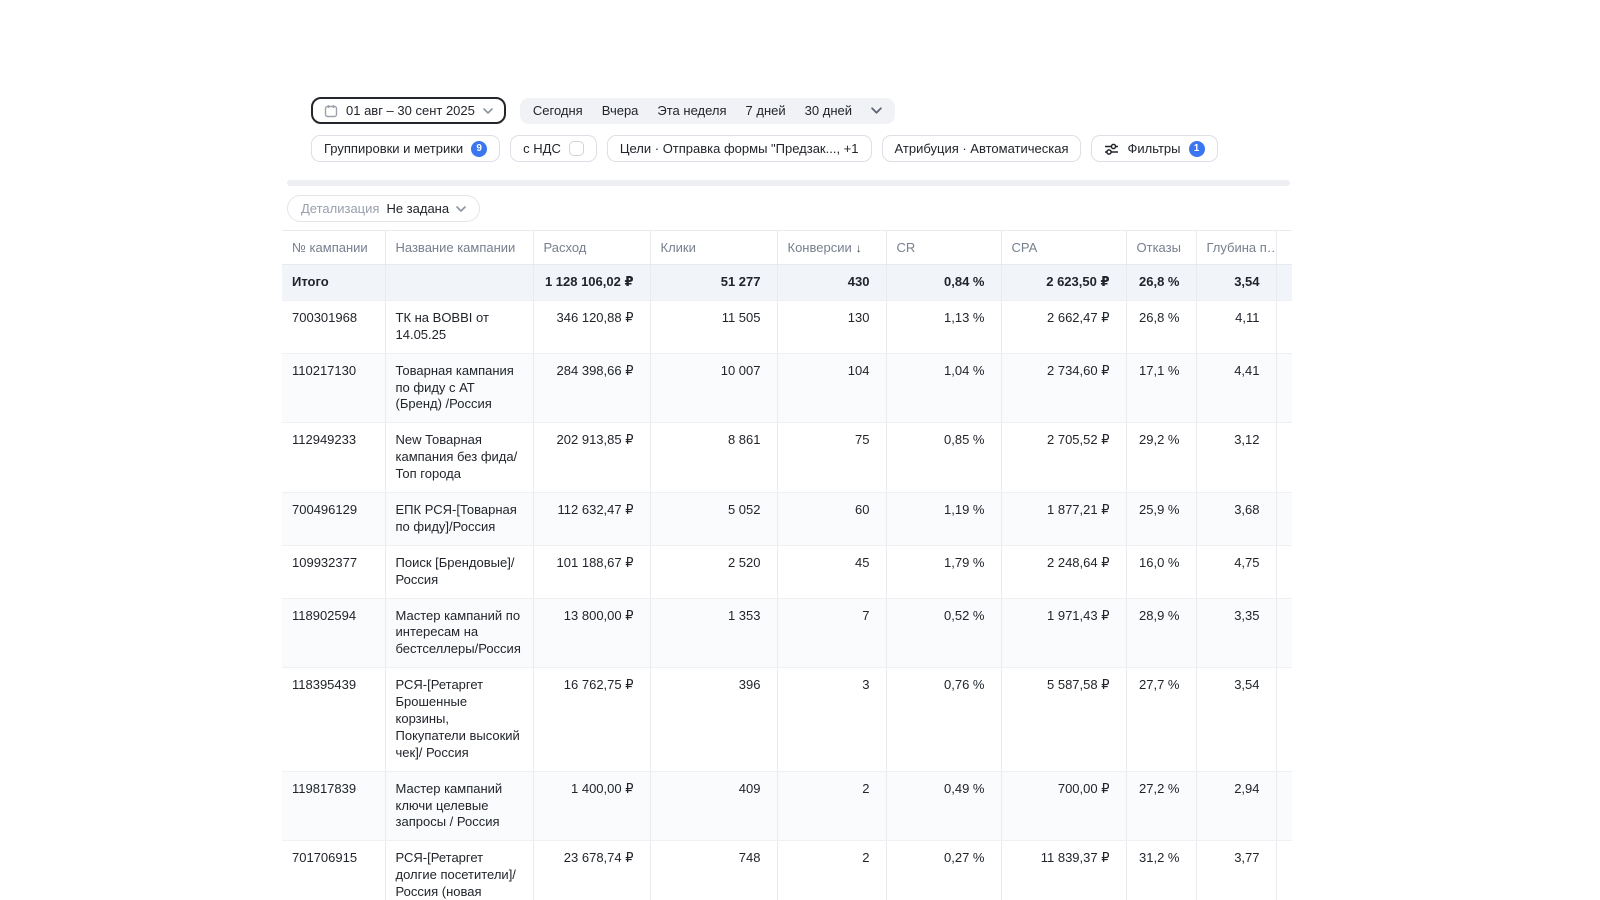 The height and width of the screenshot is (900, 1600). Describe the element at coordinates (592, 327) in the screenshot. I see `cell-cost: 346 120,88 ₽` at that location.